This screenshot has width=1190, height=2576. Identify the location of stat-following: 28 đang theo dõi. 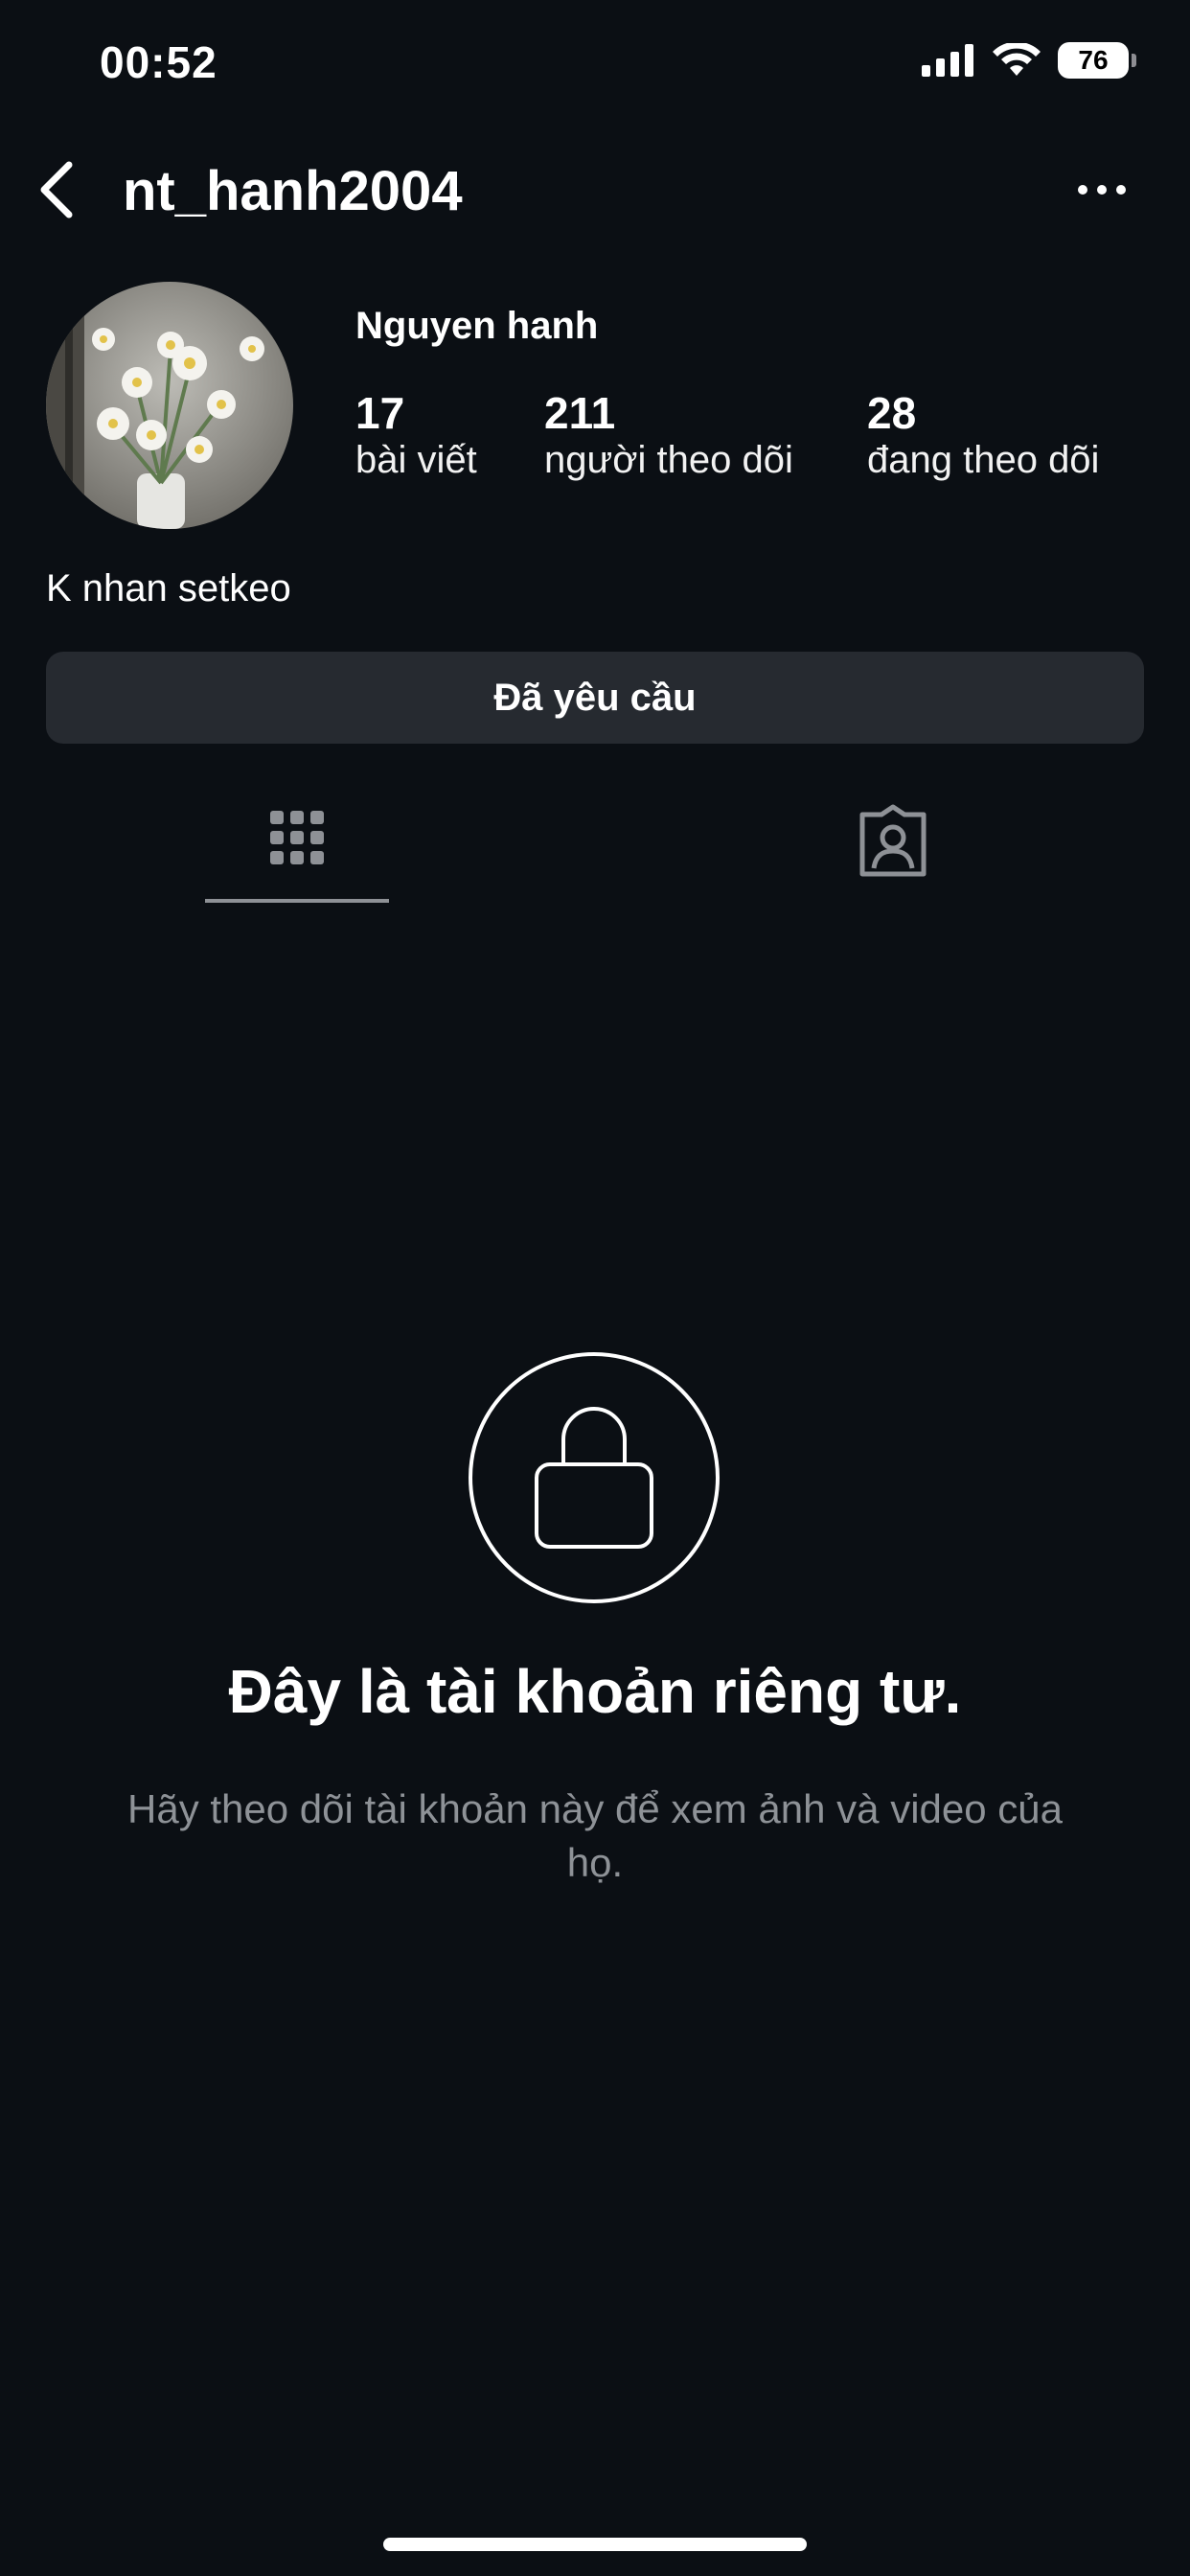
(983, 434).